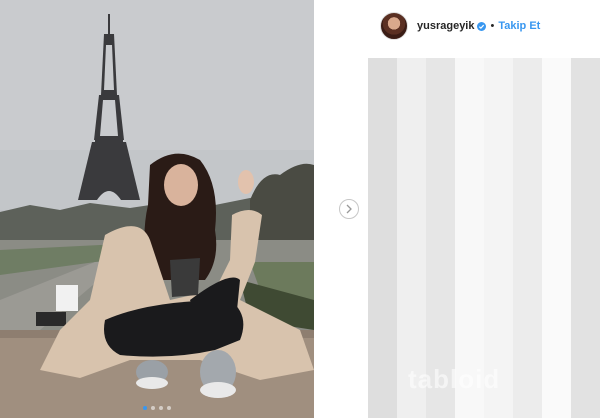  Describe the element at coordinates (394, 26) in the screenshot. I see `avatar` at that location.